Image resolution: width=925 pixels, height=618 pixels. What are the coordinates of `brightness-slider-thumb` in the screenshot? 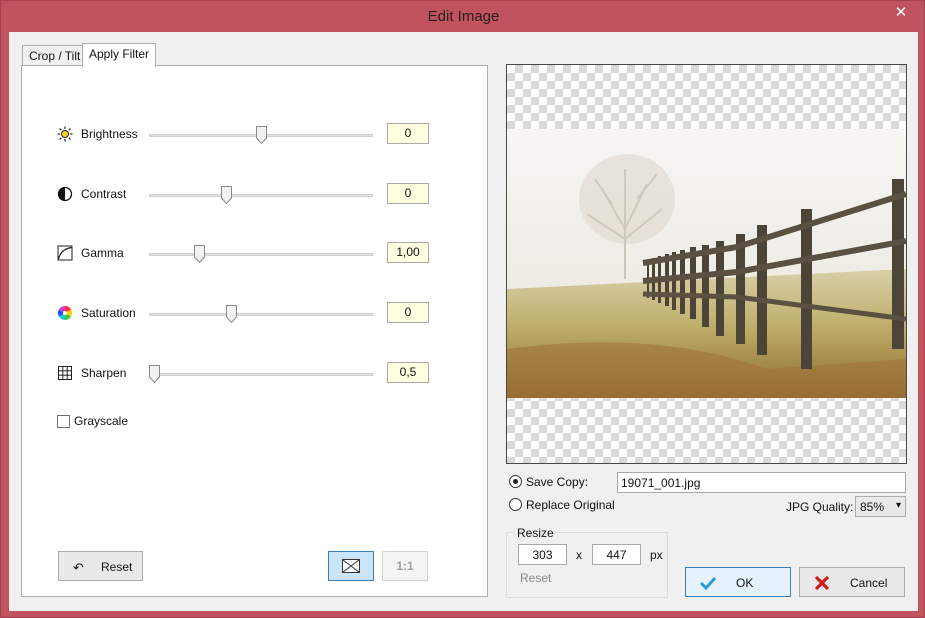 It's located at (261, 135).